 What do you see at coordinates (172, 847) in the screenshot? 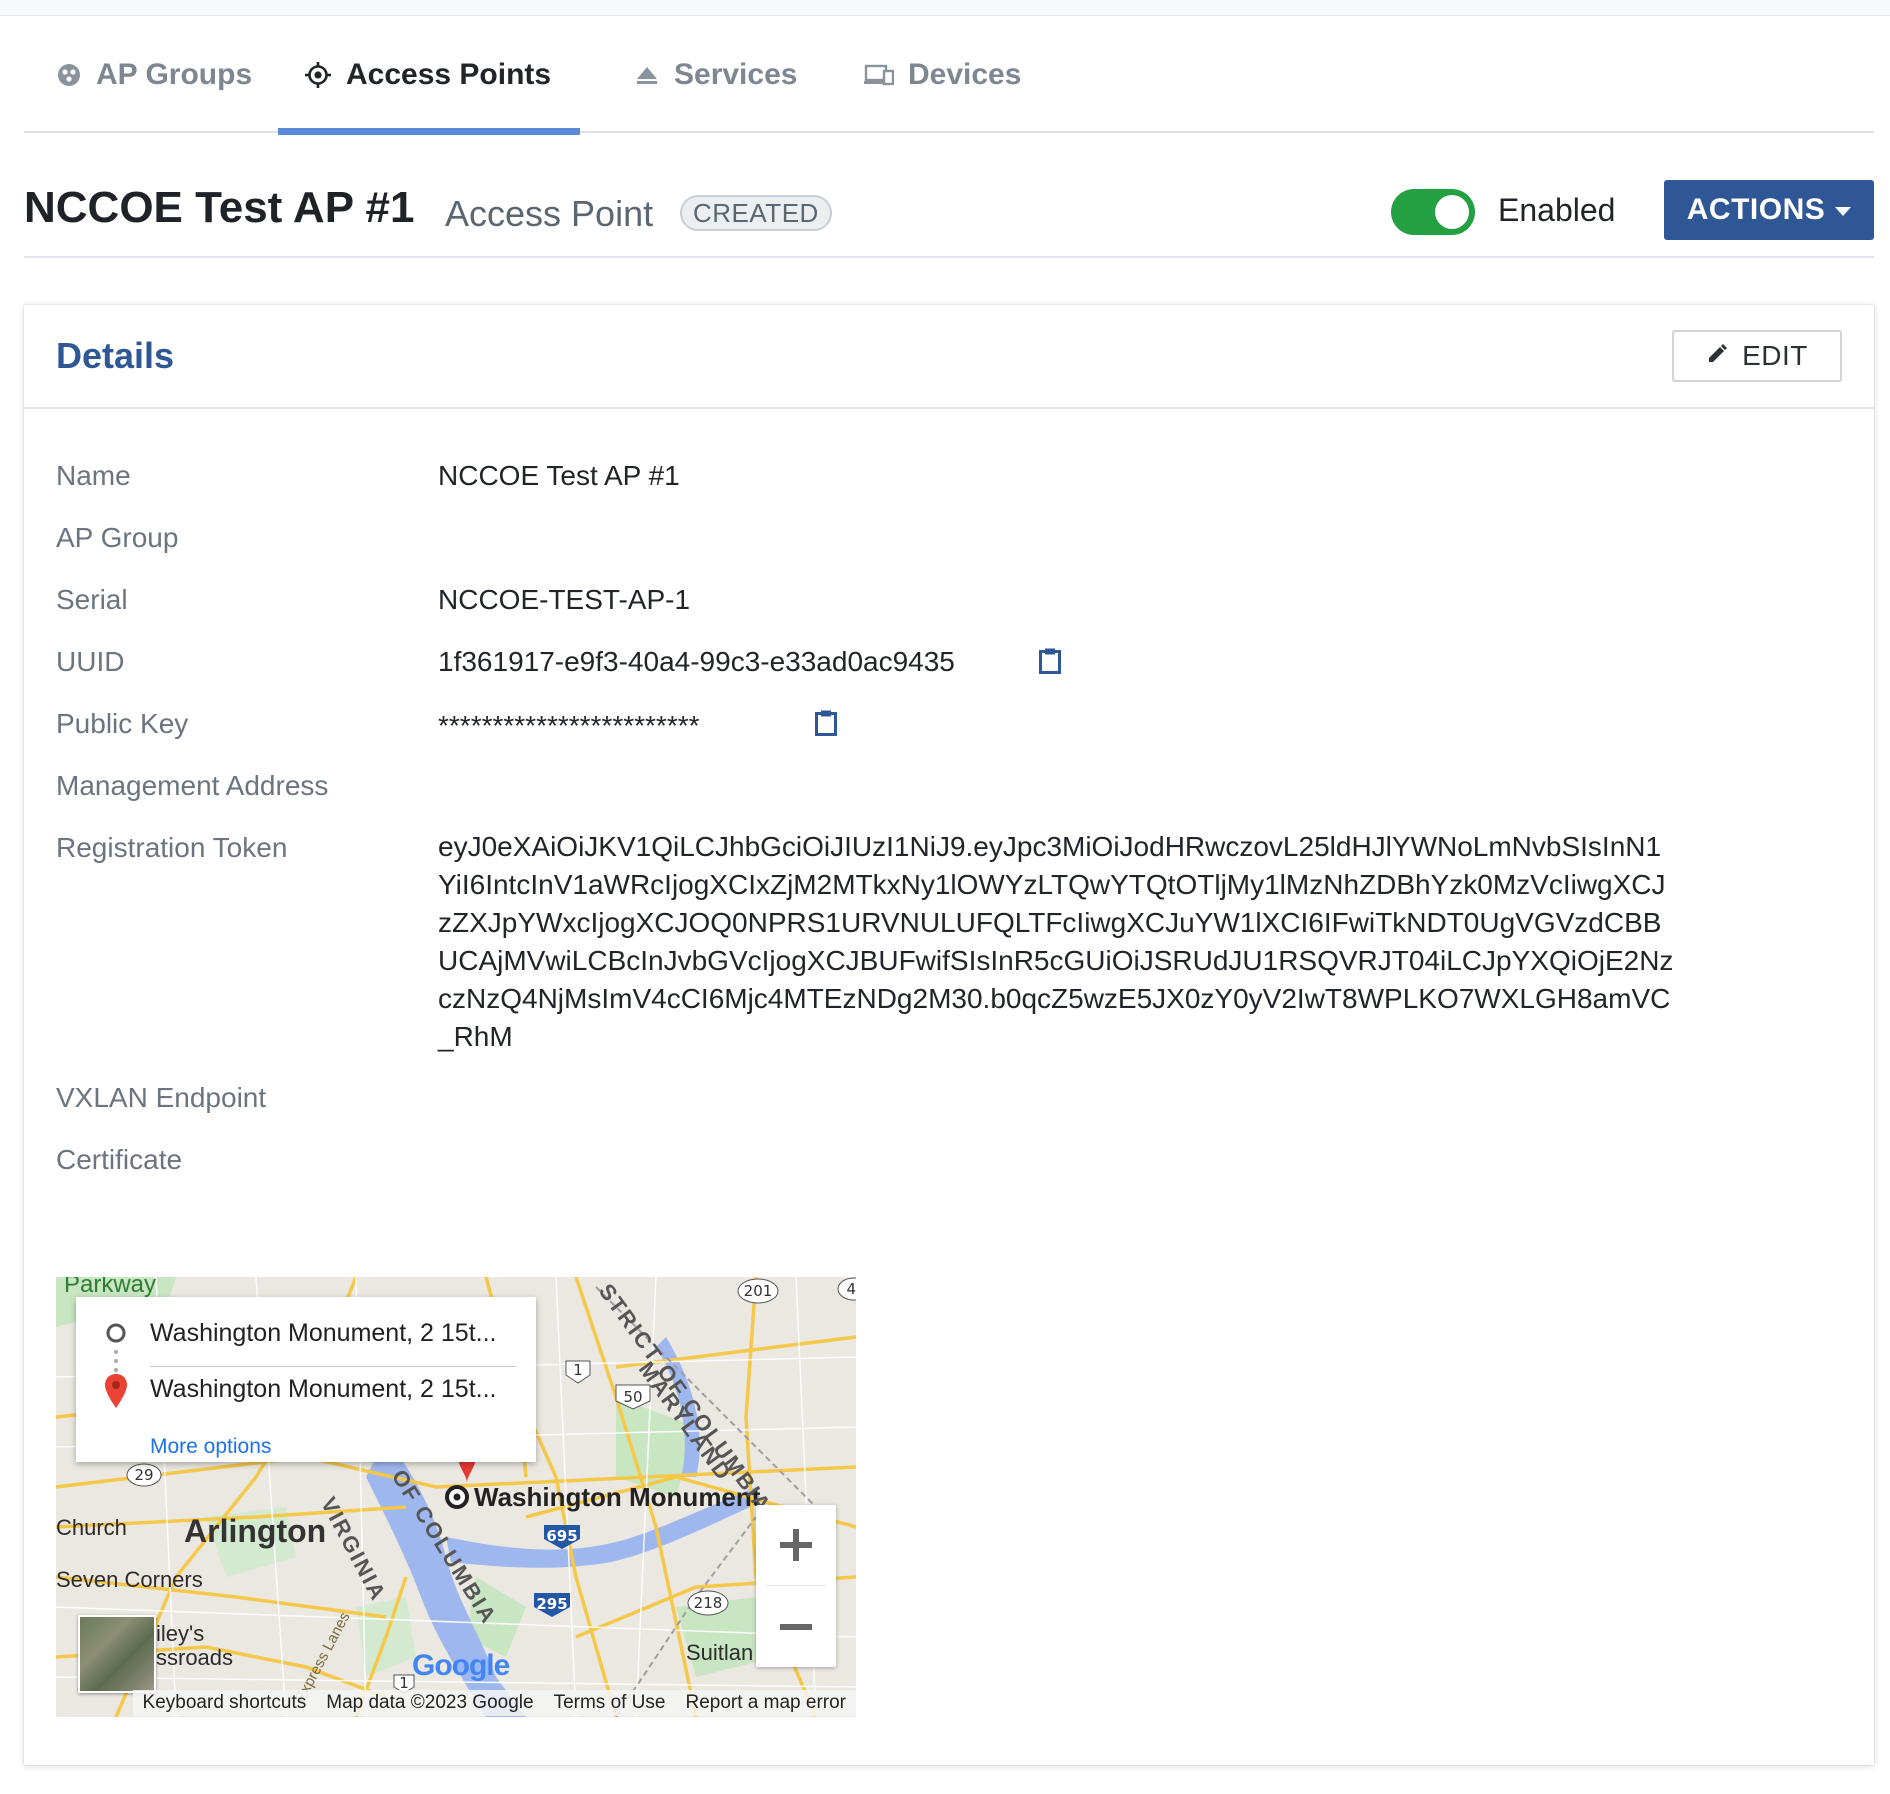
I see `field-label-registration-token: Registration Token` at bounding box center [172, 847].